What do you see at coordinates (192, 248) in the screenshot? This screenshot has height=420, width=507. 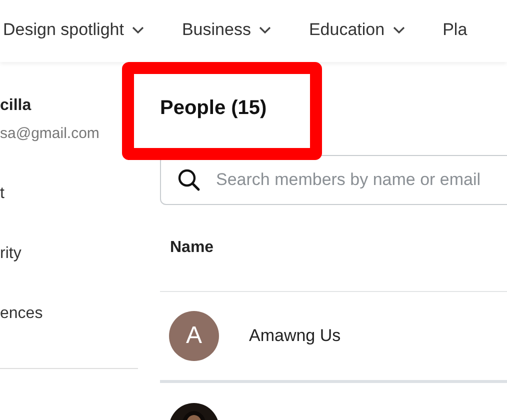 I see `column-header: Name` at bounding box center [192, 248].